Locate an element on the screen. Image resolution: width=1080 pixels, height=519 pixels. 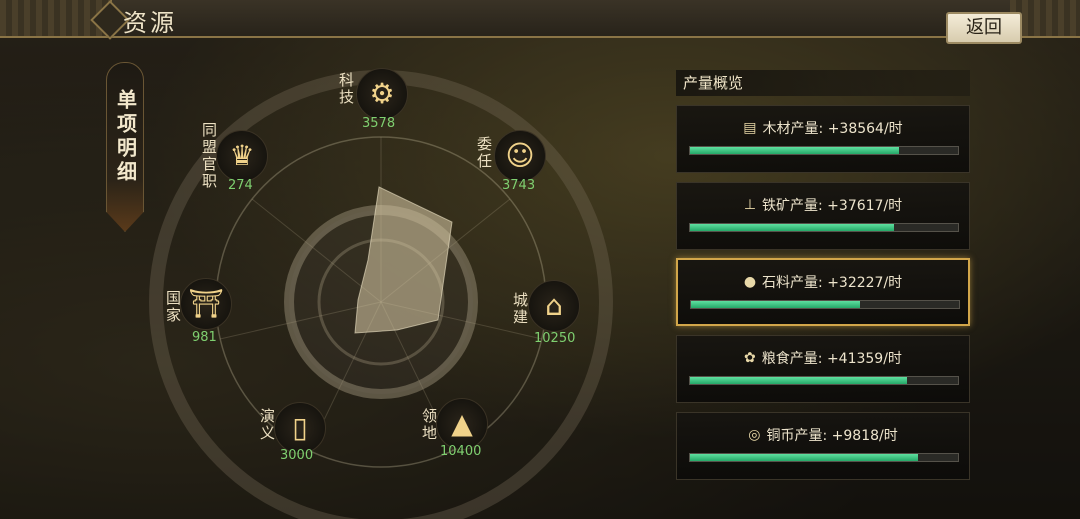
node-tech-value: 3578 is located at coordinates (379, 123).